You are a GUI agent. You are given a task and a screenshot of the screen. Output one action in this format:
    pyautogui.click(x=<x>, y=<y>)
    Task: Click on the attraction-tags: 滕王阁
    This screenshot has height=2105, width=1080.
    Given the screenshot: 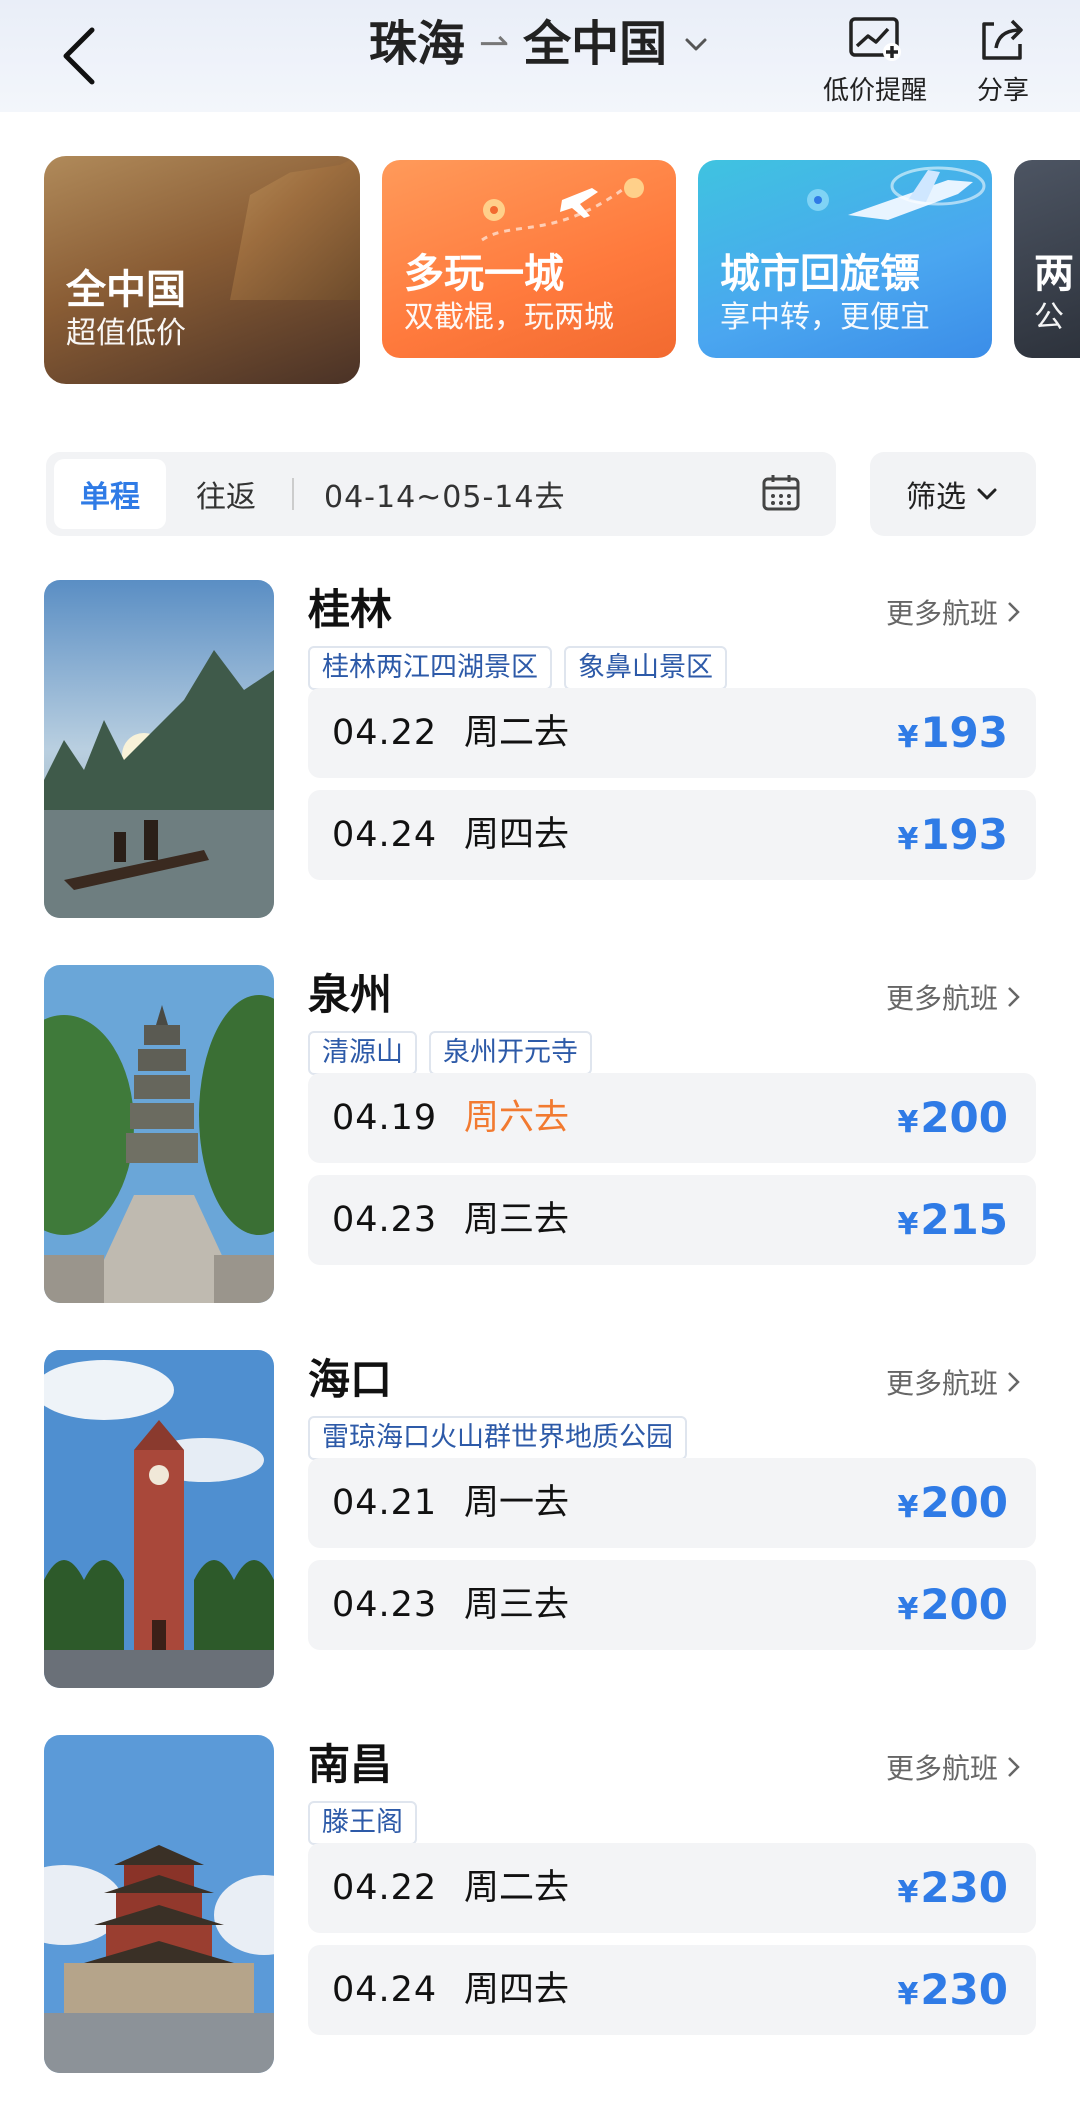 What is the action you would take?
    pyautogui.click(x=362, y=1823)
    